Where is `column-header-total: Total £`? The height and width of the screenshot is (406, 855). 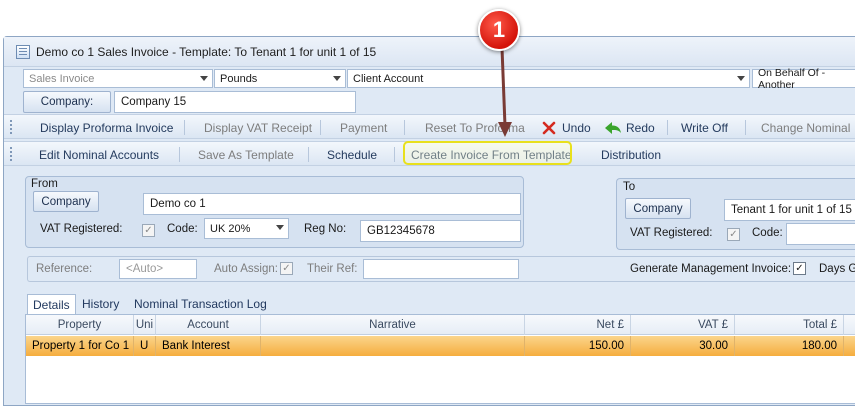
column-header-total: Total £ is located at coordinates (789, 325).